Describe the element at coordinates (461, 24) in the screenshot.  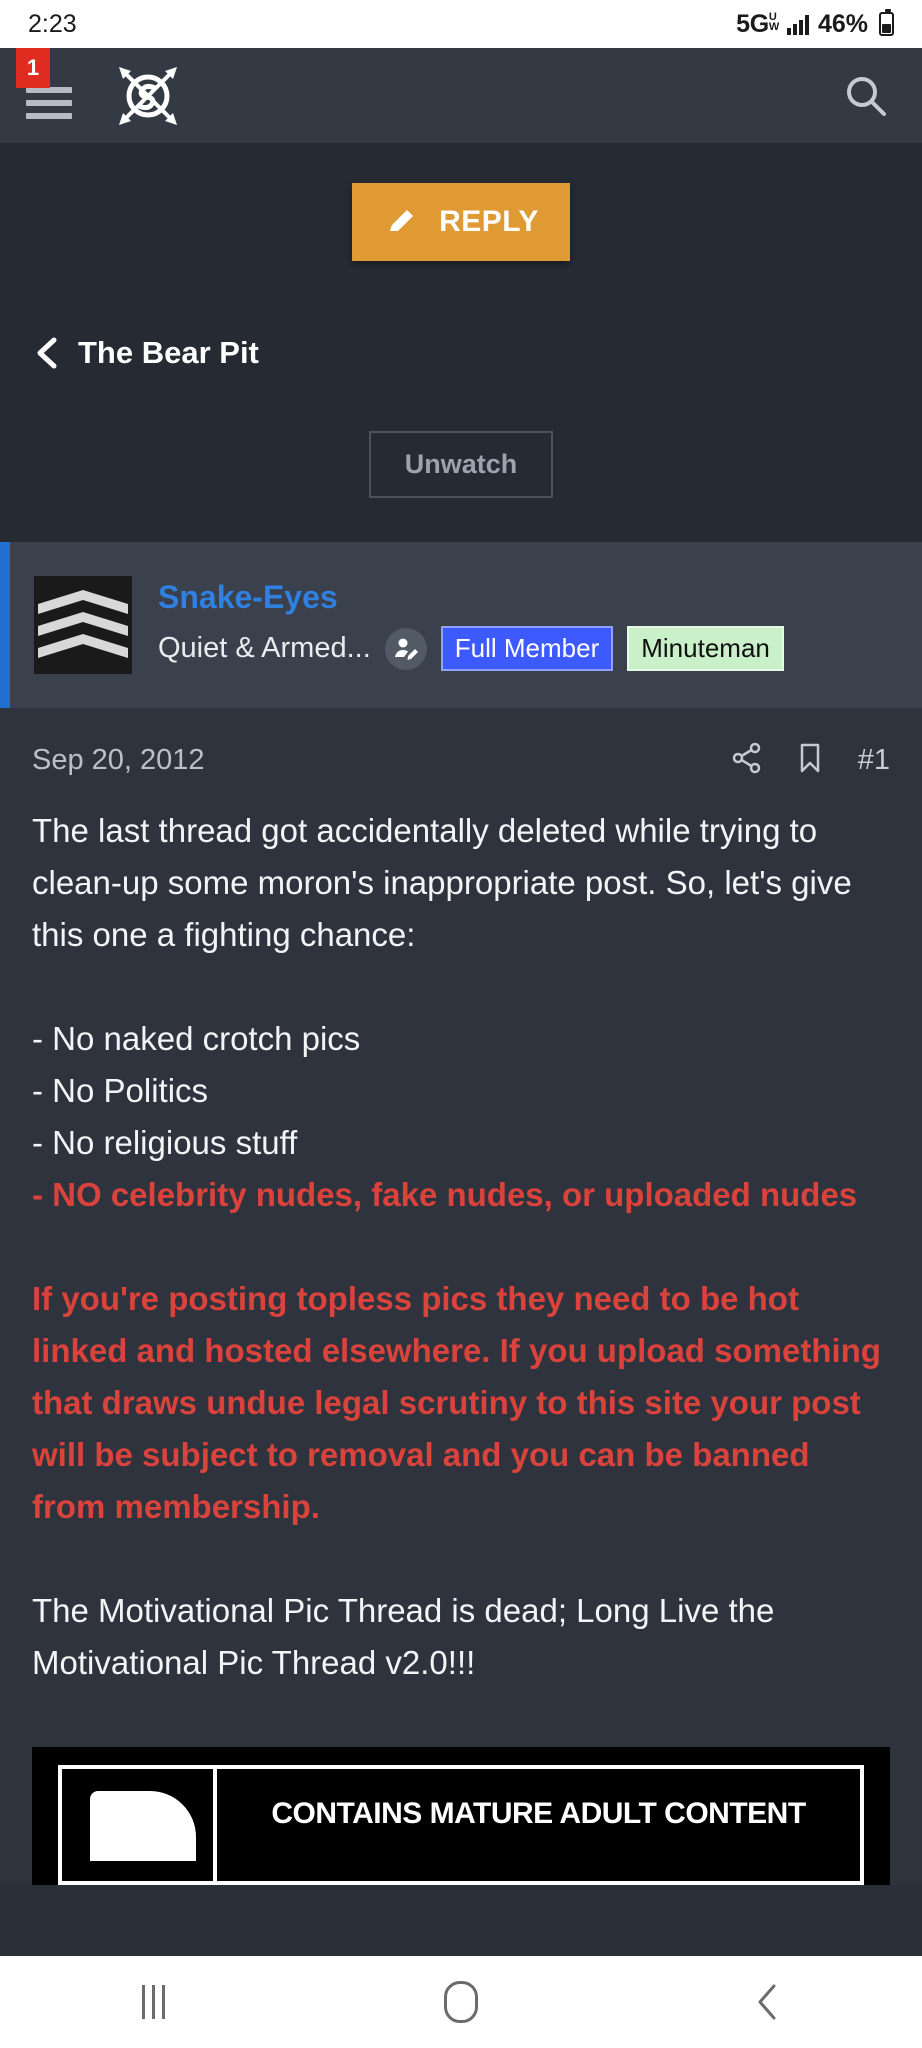
I see `status-bar: 2:23 5G U W 46%` at that location.